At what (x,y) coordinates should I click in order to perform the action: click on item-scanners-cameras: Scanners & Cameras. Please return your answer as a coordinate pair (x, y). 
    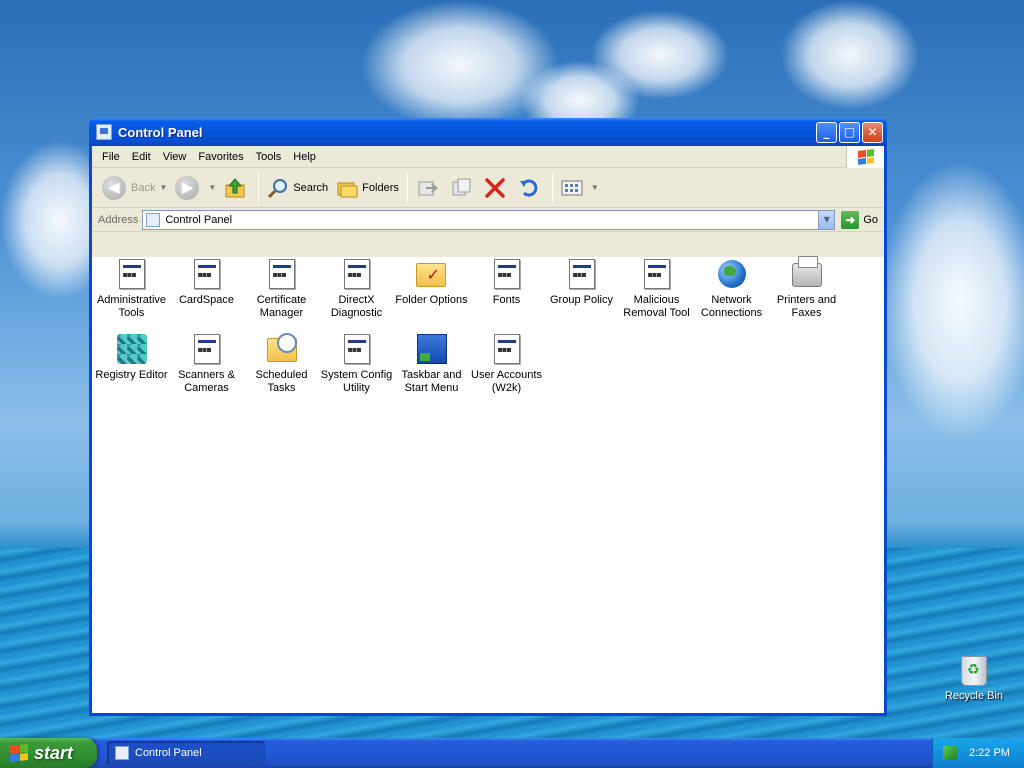
    Looking at the image, I should click on (206, 370).